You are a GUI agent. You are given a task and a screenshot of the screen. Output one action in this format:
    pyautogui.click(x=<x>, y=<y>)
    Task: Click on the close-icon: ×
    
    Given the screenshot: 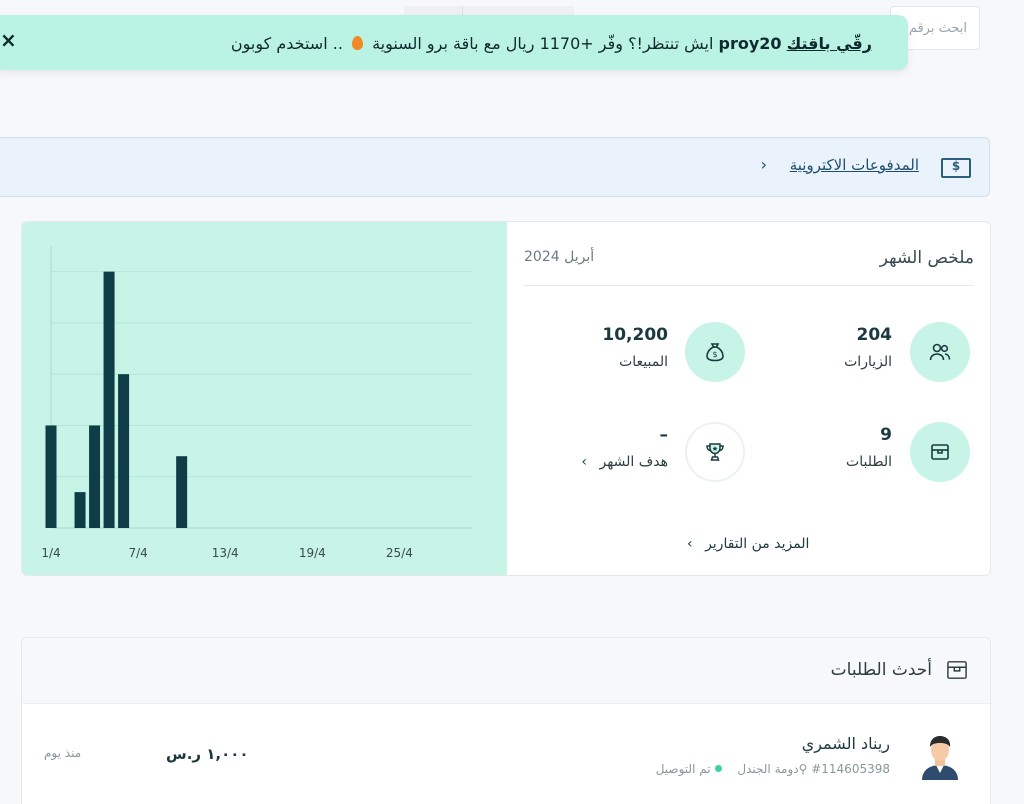 What is the action you would take?
    pyautogui.click(x=8, y=40)
    